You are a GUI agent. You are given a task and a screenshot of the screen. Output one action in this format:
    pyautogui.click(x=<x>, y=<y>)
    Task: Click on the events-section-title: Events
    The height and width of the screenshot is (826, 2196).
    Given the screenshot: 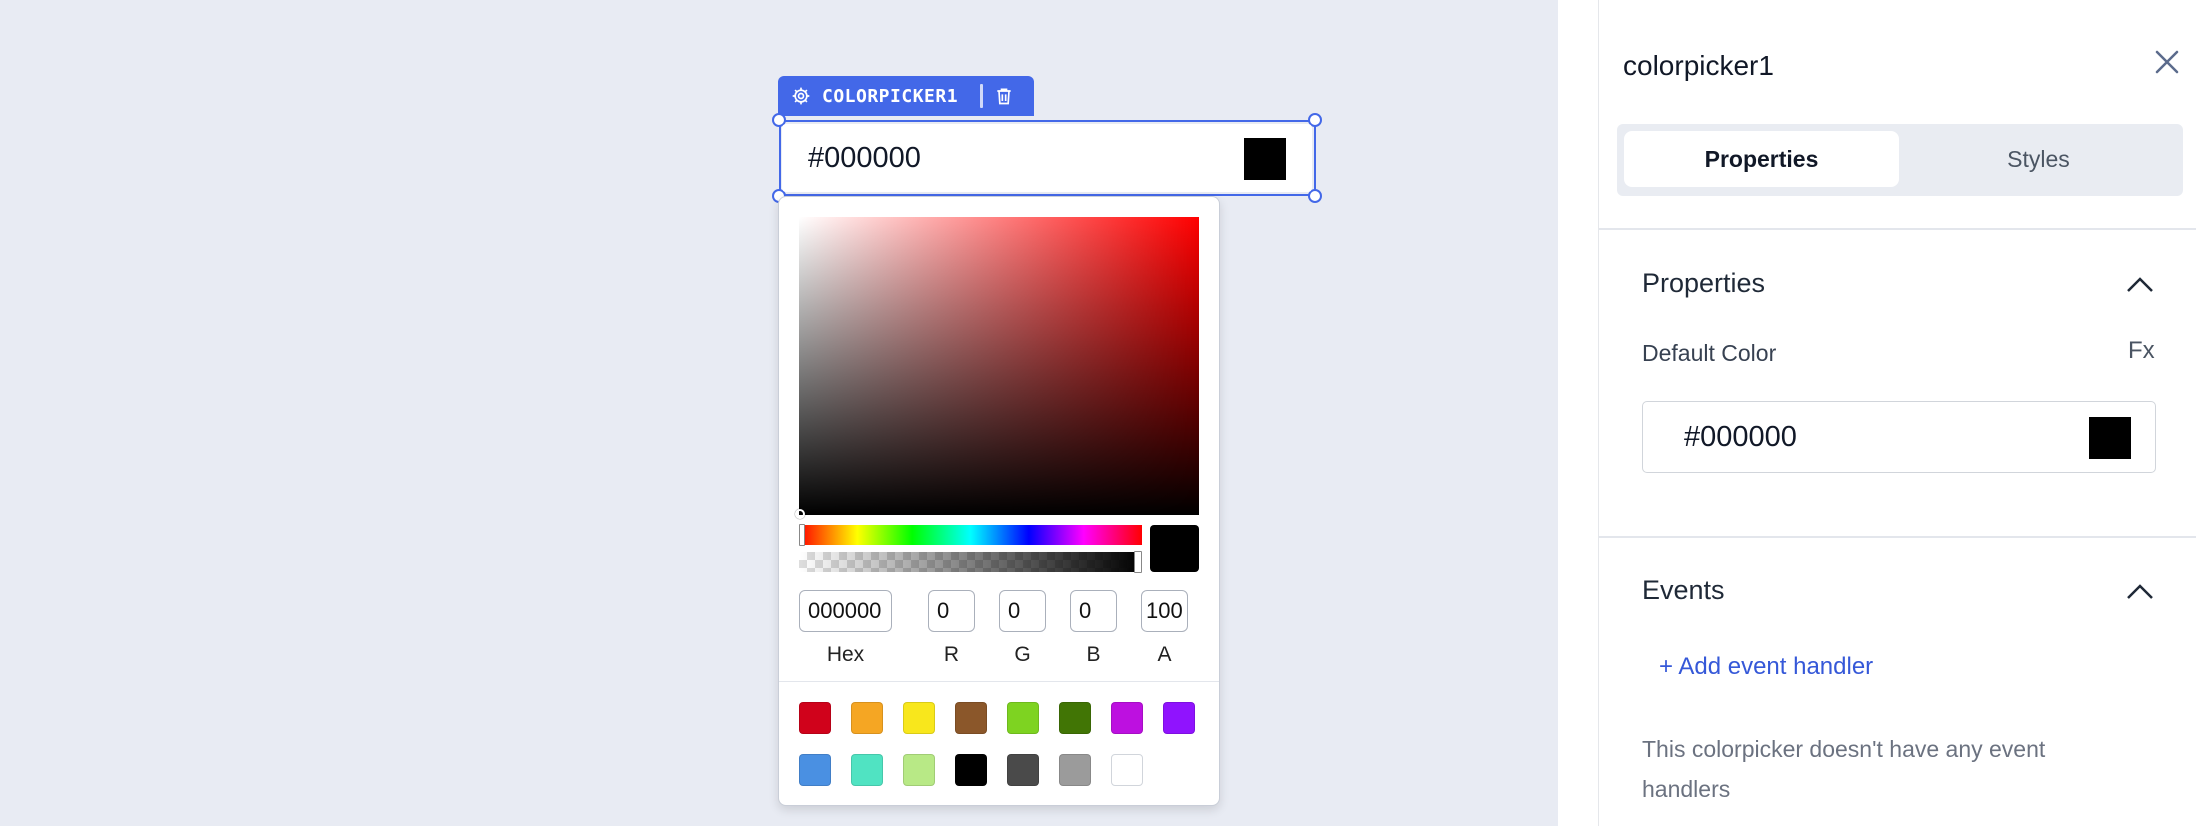 What is the action you would take?
    pyautogui.click(x=1683, y=590)
    